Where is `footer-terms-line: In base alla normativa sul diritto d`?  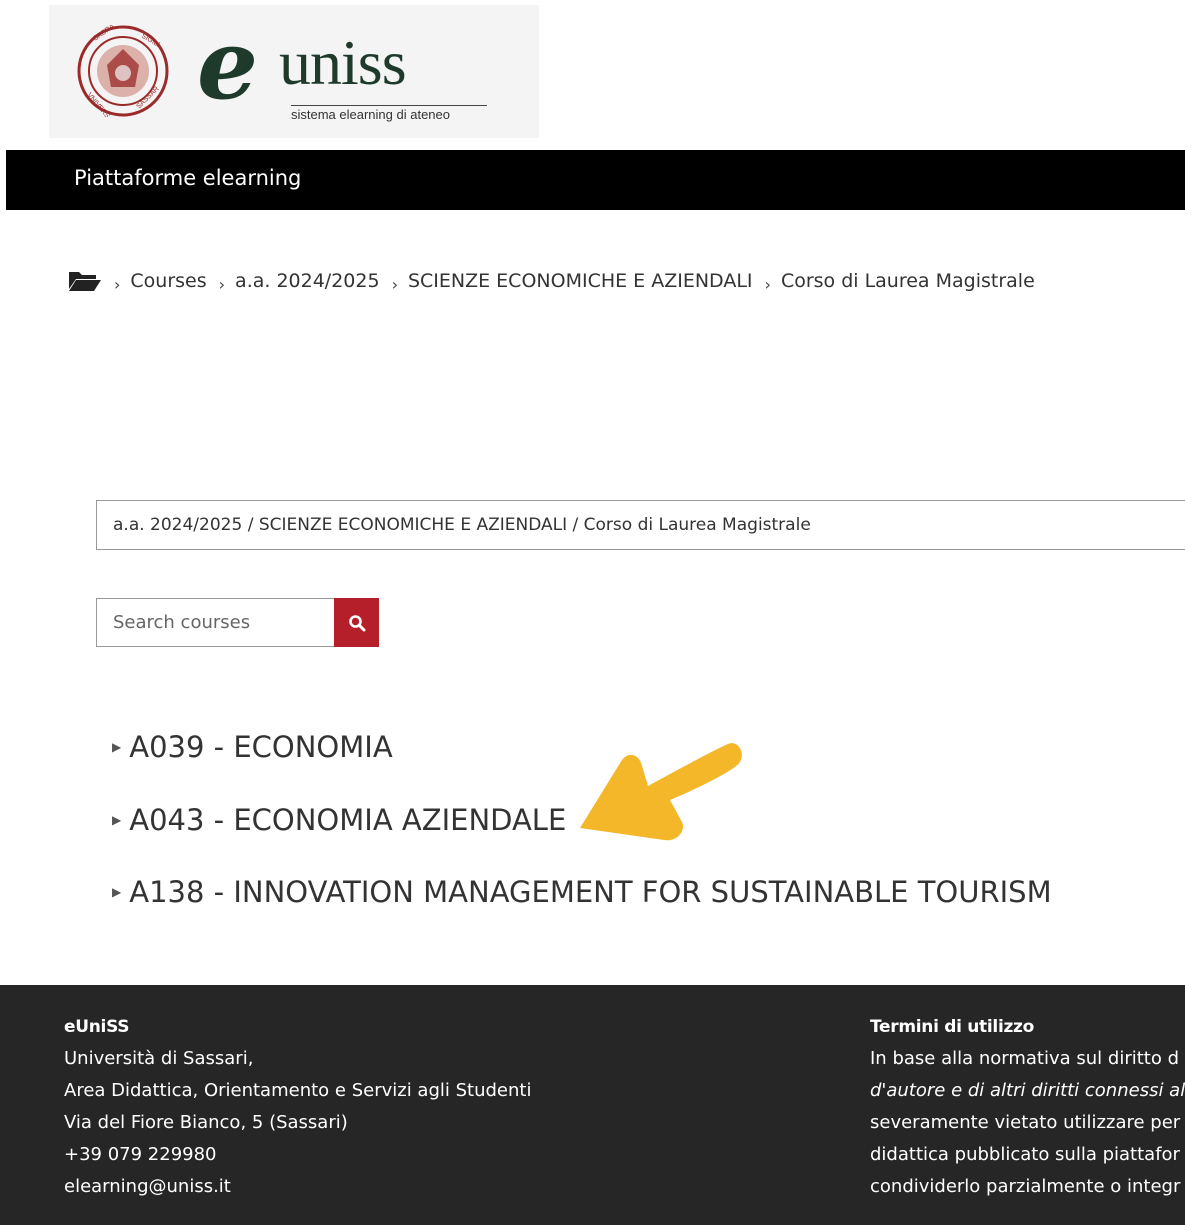
footer-terms-line: In base alla normativa sul diritto d is located at coordinates (1024, 1058).